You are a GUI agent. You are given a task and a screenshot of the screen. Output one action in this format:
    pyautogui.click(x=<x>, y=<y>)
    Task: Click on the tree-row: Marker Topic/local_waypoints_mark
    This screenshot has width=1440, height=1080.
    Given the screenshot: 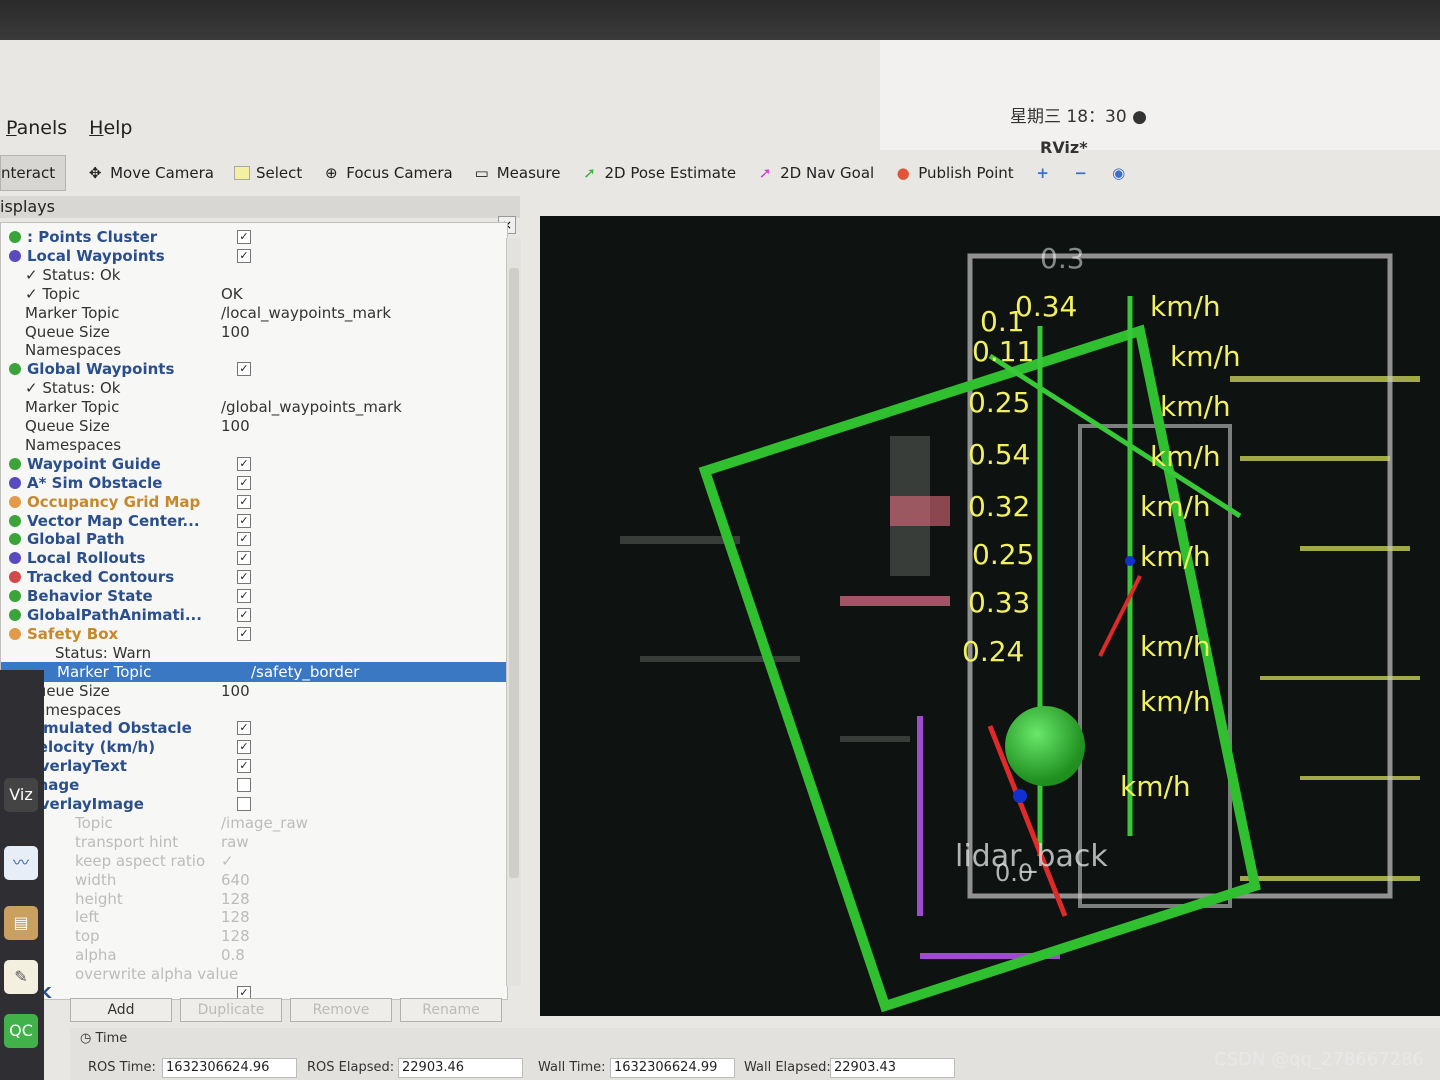 What is the action you would take?
    pyautogui.click(x=254, y=313)
    